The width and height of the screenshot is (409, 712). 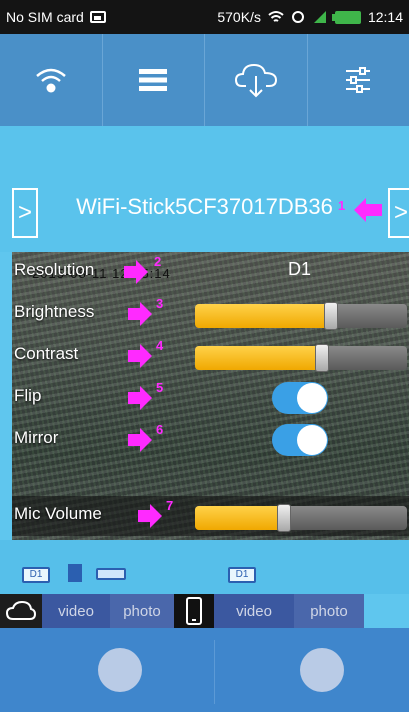 What do you see at coordinates (322, 670) in the screenshot?
I see `capture-button` at bounding box center [322, 670].